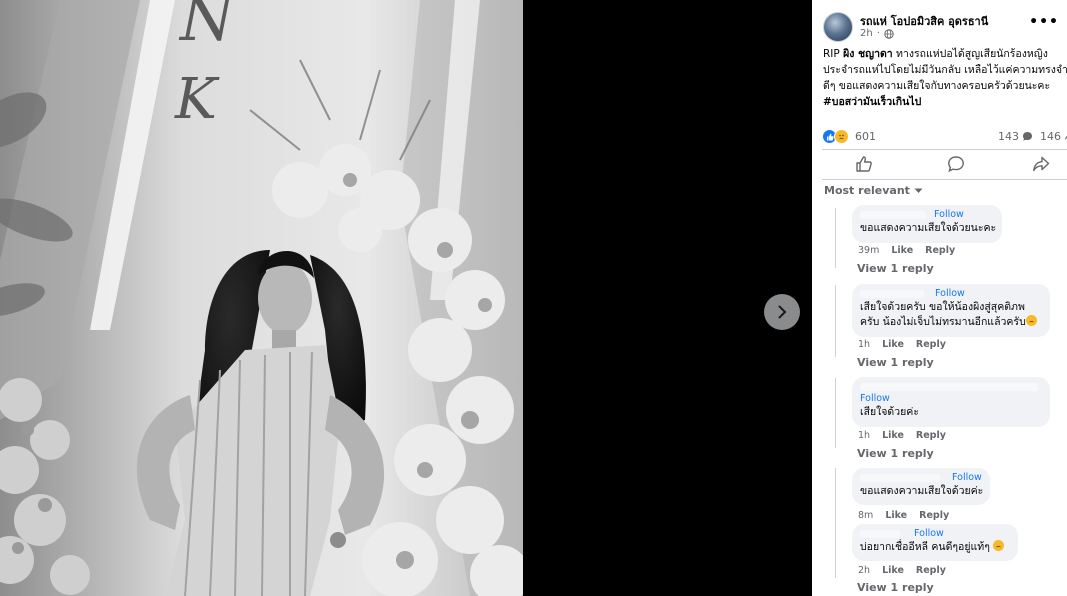  I want to click on next-photo-button, so click(782, 312).